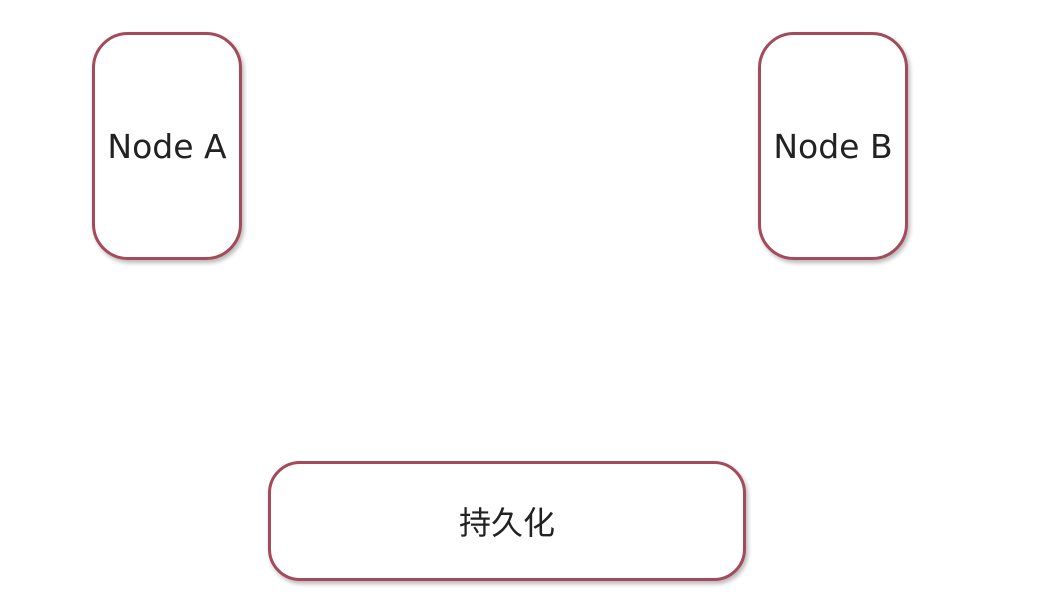 This screenshot has width=1042, height=614. I want to click on persistence-label: 持久化, so click(506, 523).